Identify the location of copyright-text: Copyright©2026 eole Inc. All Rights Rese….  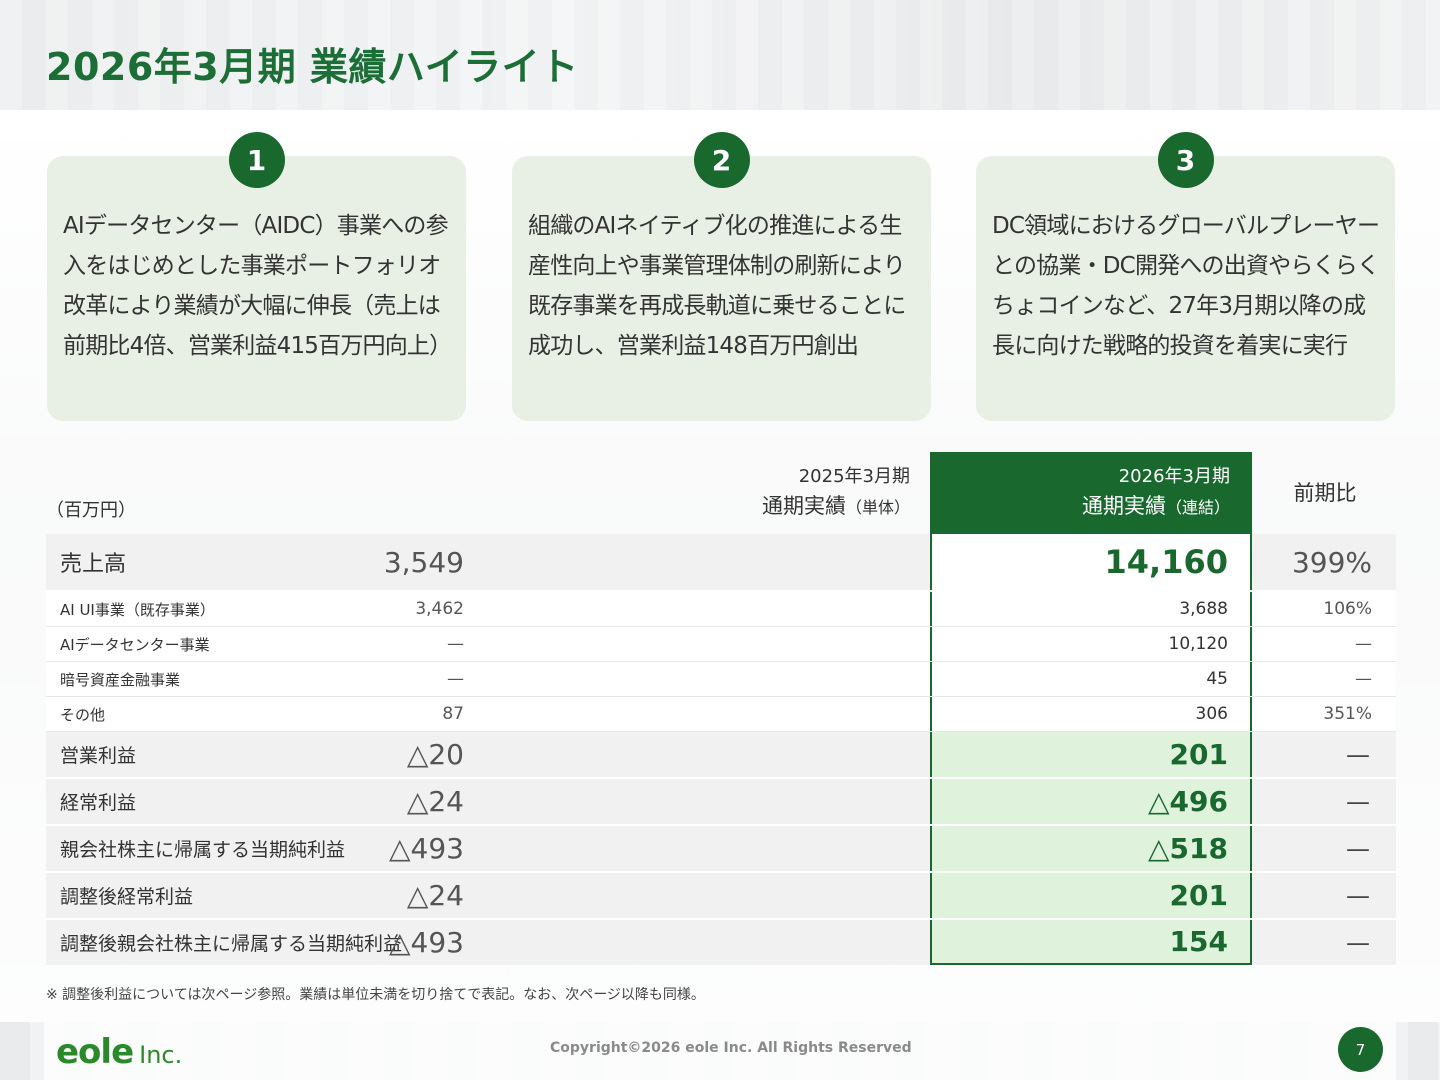
(731, 1048).